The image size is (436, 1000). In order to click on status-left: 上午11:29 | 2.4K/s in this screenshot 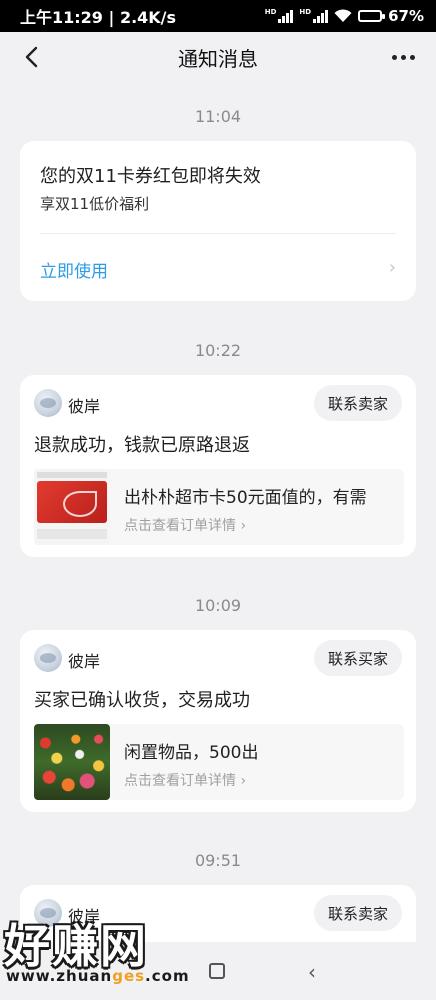, I will do `click(98, 17)`.